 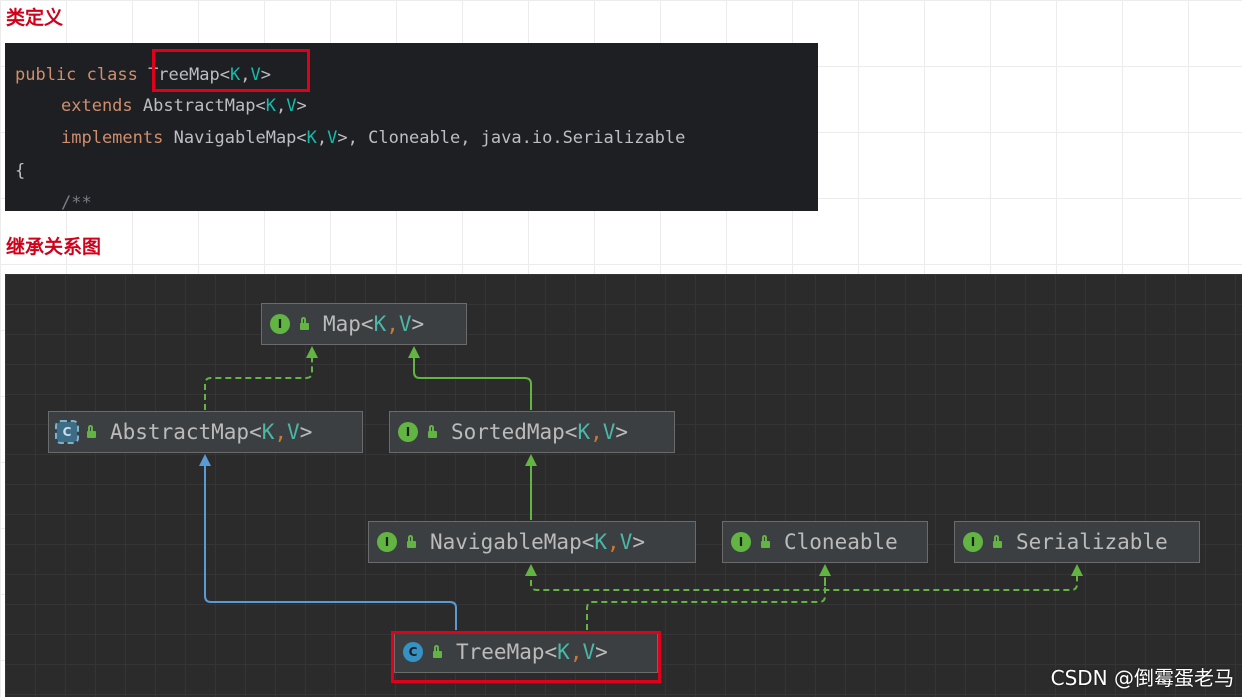 I want to click on edge-to-navigablemap, so click(x=804, y=580).